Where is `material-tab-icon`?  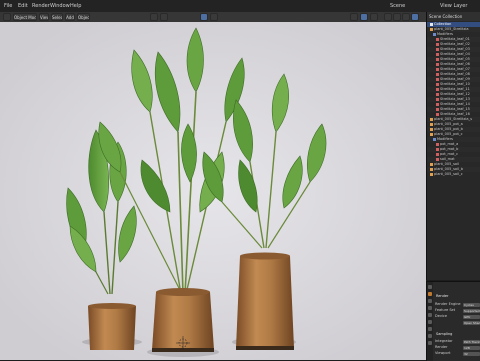
material-tab-icon is located at coordinates (430, 343).